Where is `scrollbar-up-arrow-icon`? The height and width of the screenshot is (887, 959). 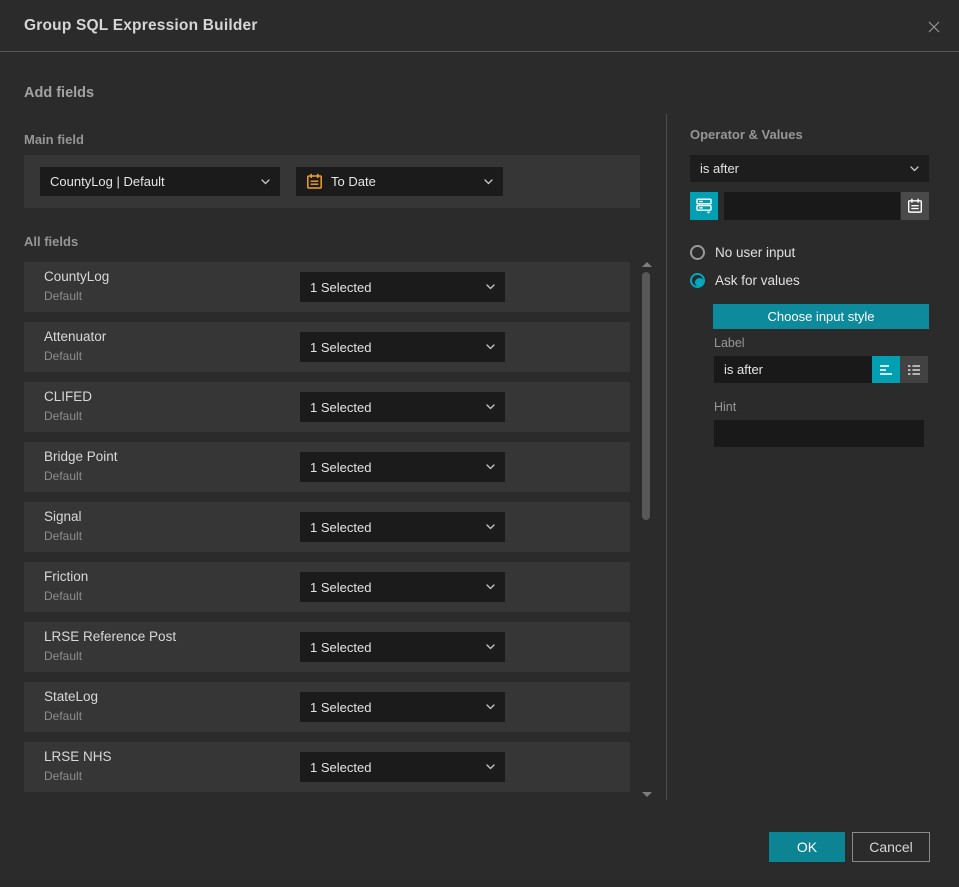
scrollbar-up-arrow-icon is located at coordinates (647, 264).